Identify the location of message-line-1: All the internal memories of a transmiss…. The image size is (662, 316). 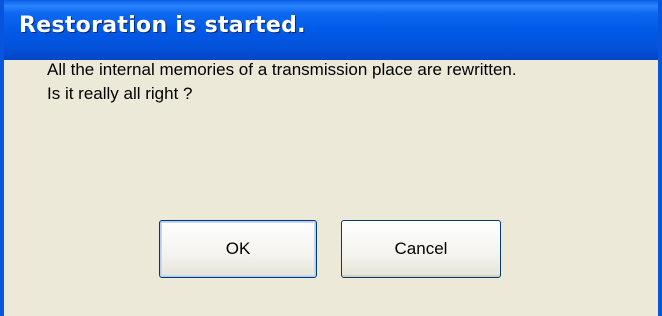
(282, 69).